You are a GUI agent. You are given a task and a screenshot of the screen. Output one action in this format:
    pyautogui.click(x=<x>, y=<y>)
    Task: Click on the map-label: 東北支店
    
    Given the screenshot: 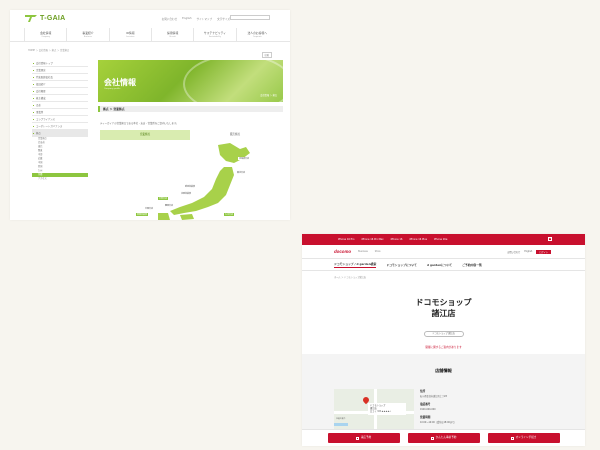 What is the action you would take?
    pyautogui.click(x=241, y=172)
    